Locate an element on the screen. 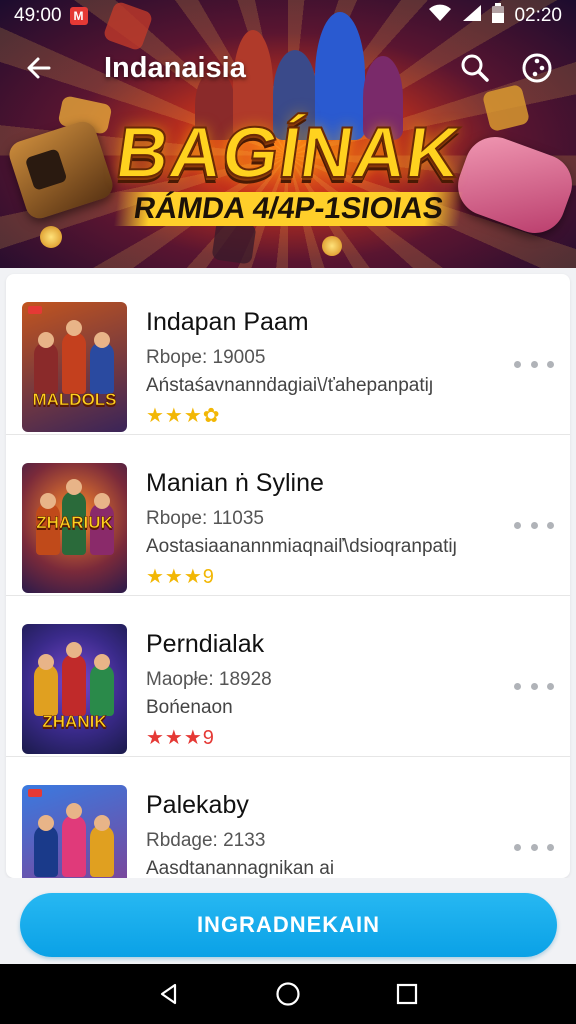 This screenshot has width=576, height=1024. banner-headline: BAGÍNAK is located at coordinates (288, 153).